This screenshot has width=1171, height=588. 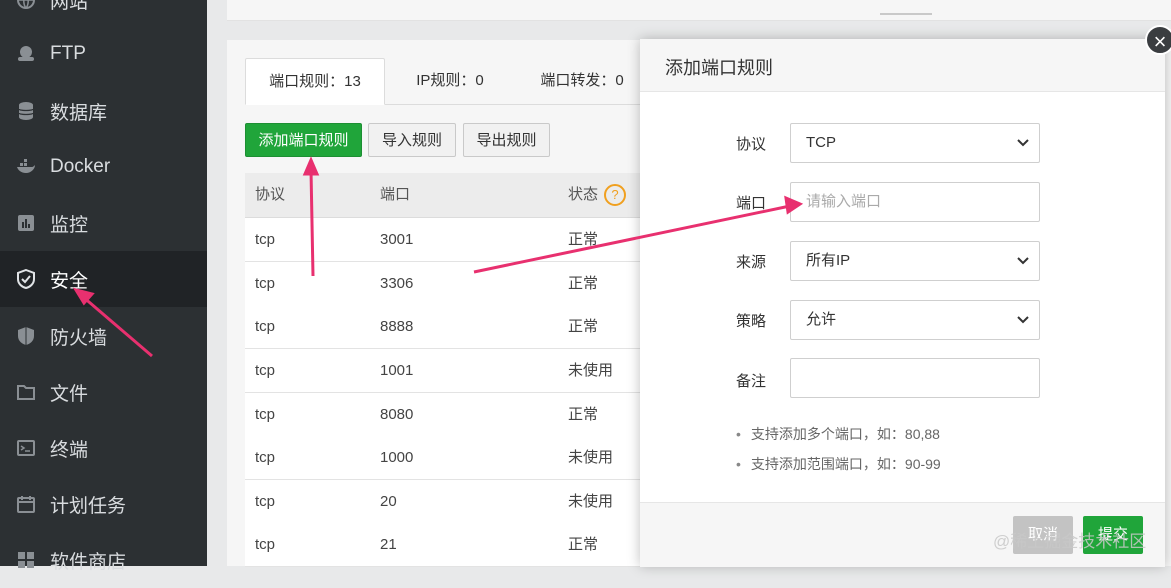 I want to click on port-input: 请输入端口, so click(x=915, y=202).